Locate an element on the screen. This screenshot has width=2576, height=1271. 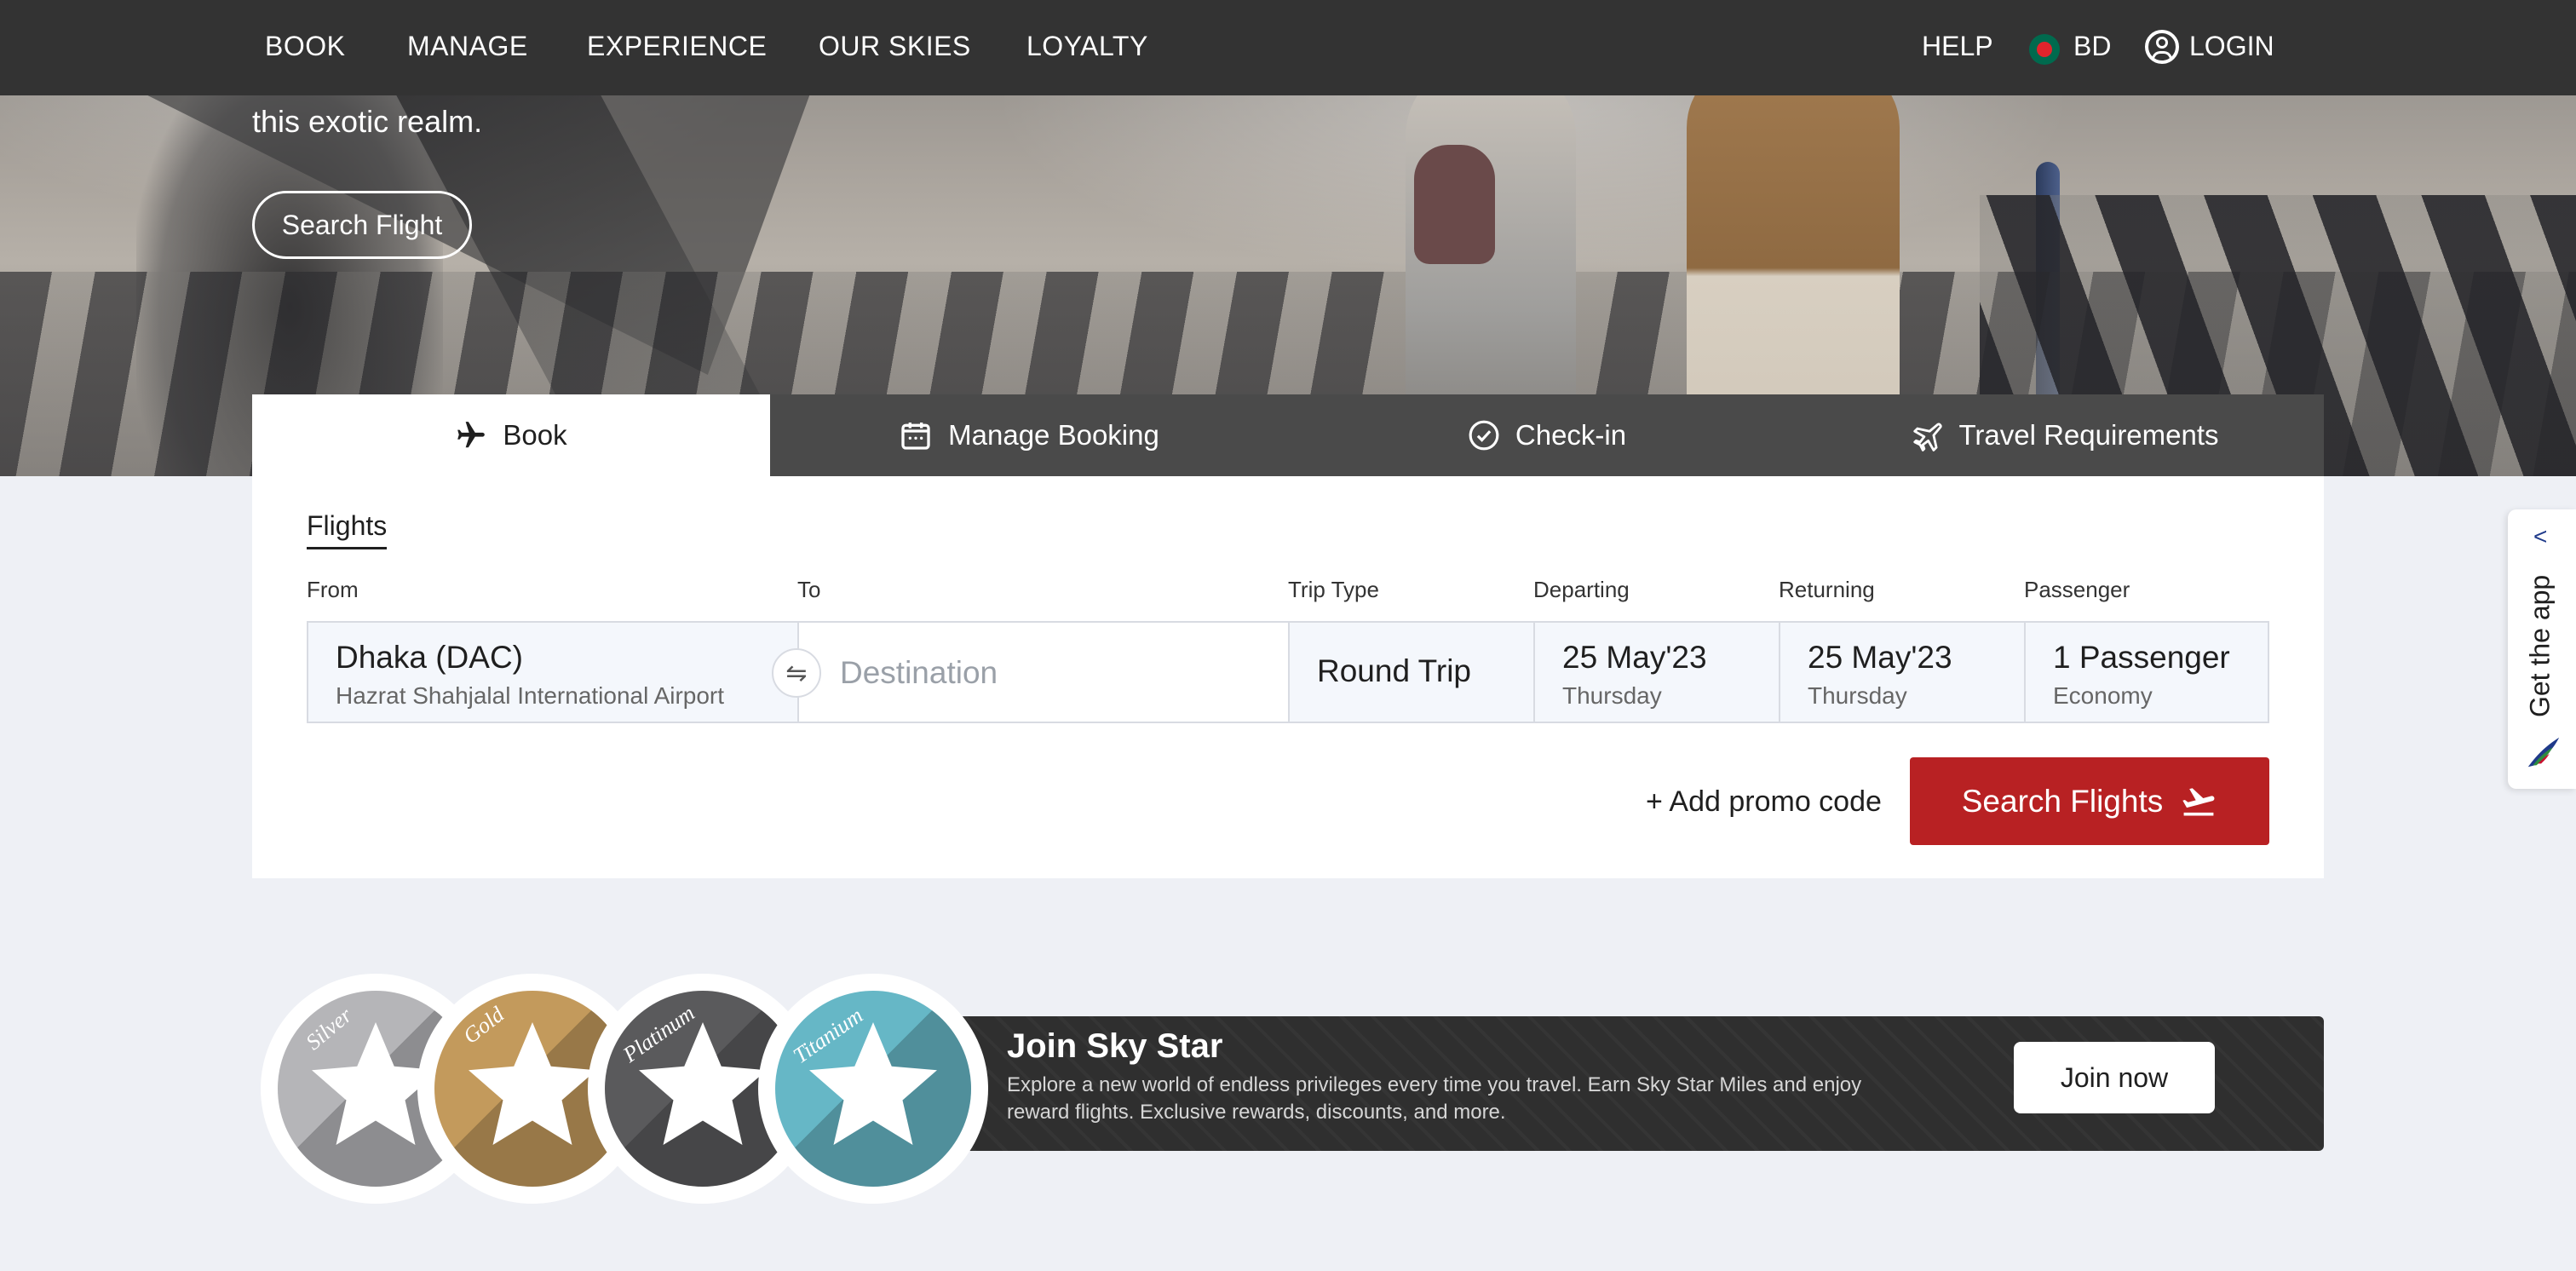
passenger-selector: 1 Passenger Economy is located at coordinates (2146, 672).